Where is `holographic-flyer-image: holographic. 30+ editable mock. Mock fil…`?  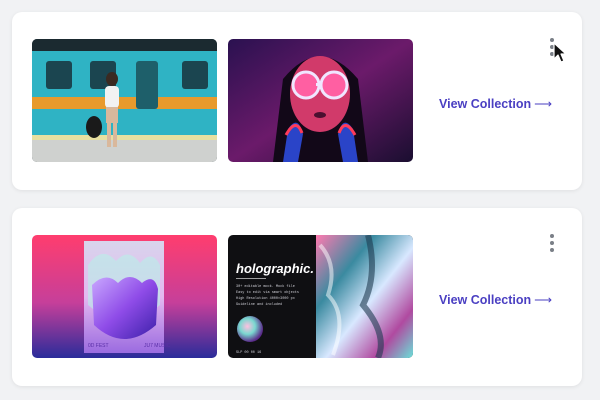
holographic-flyer-image: holographic. 30+ editable mock. Mock fil… is located at coordinates (320, 296).